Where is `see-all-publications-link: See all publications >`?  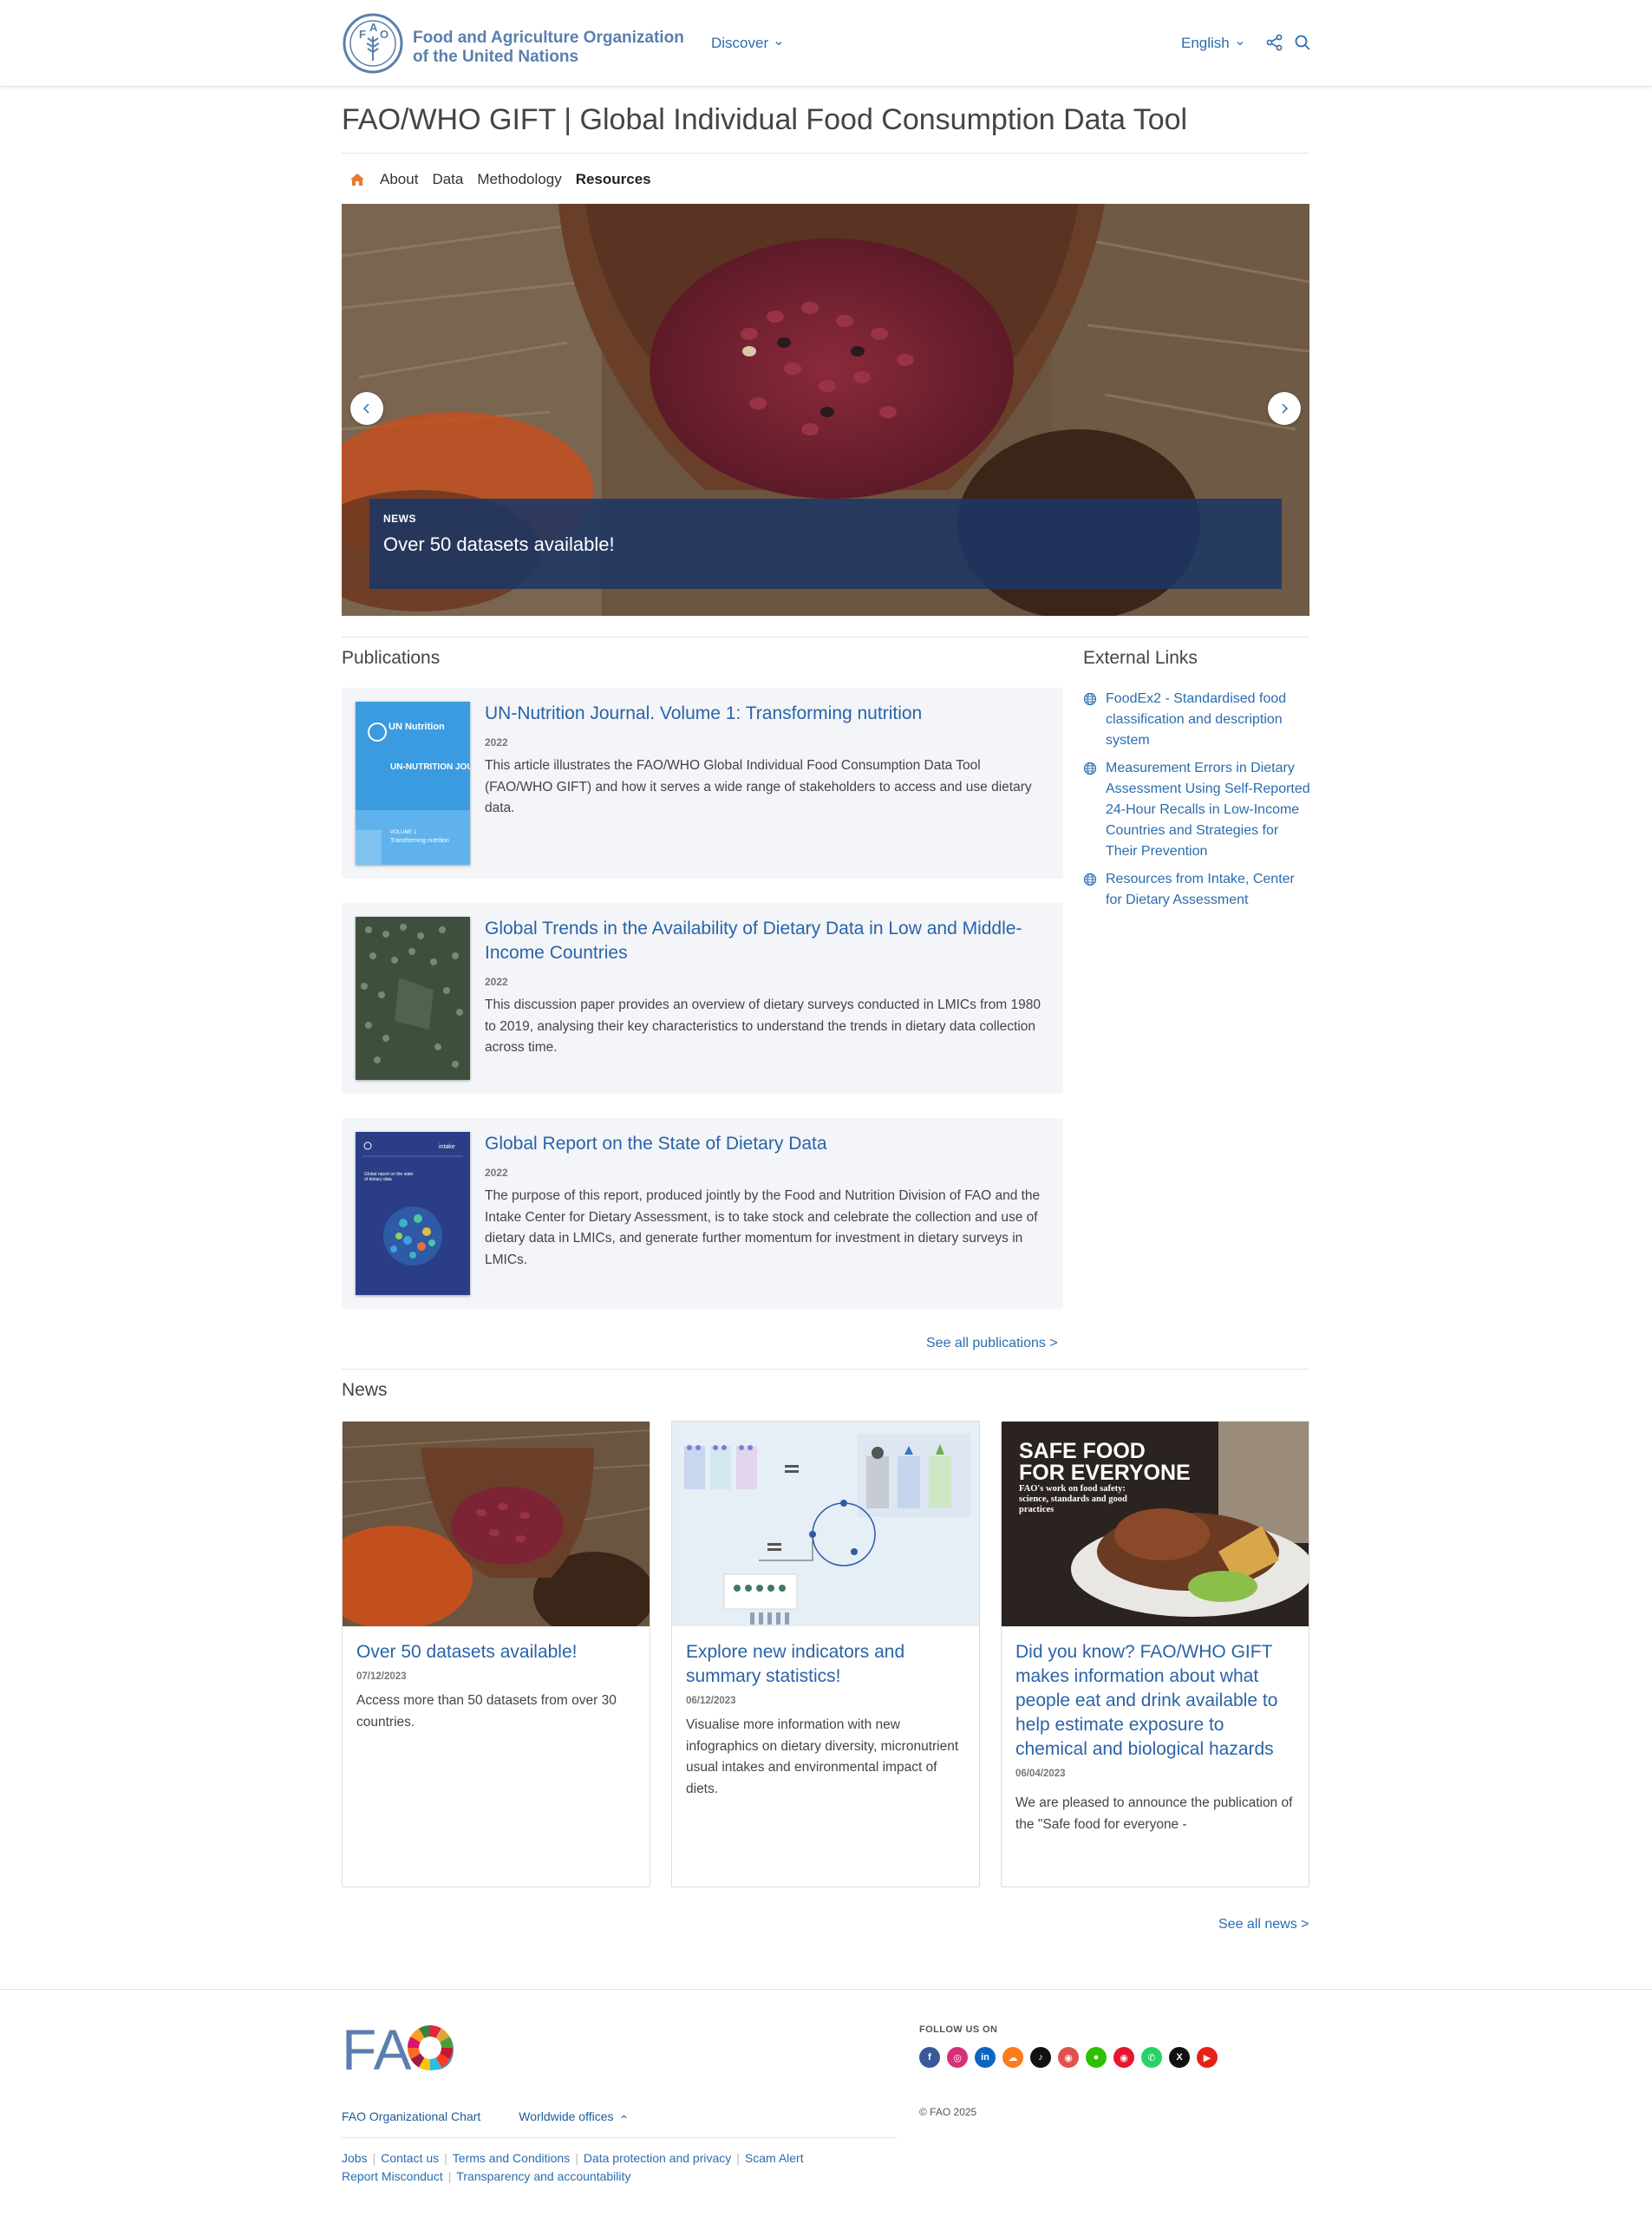
see-all-publications-link: See all publications > is located at coordinates (992, 1343).